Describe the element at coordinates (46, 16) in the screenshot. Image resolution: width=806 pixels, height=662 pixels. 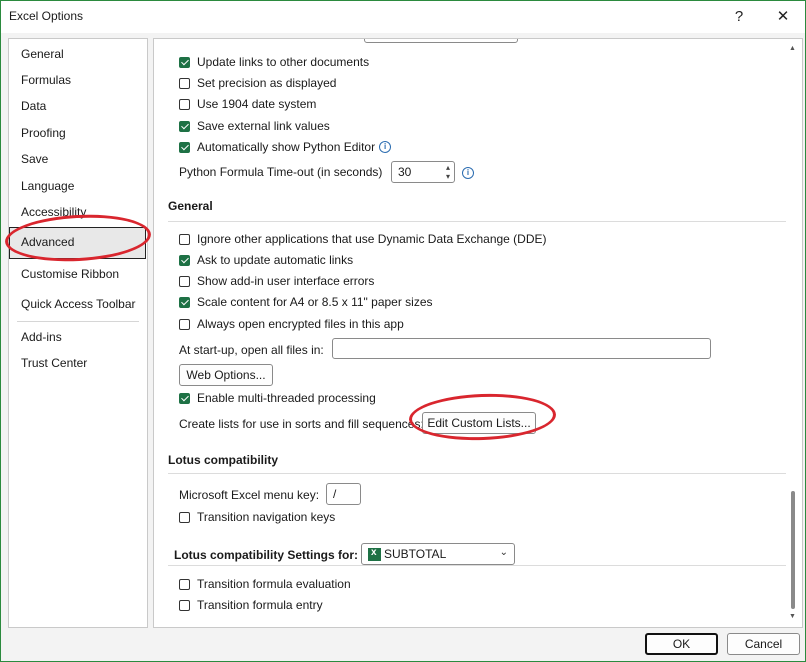
I see `window-title: Excel Options` at that location.